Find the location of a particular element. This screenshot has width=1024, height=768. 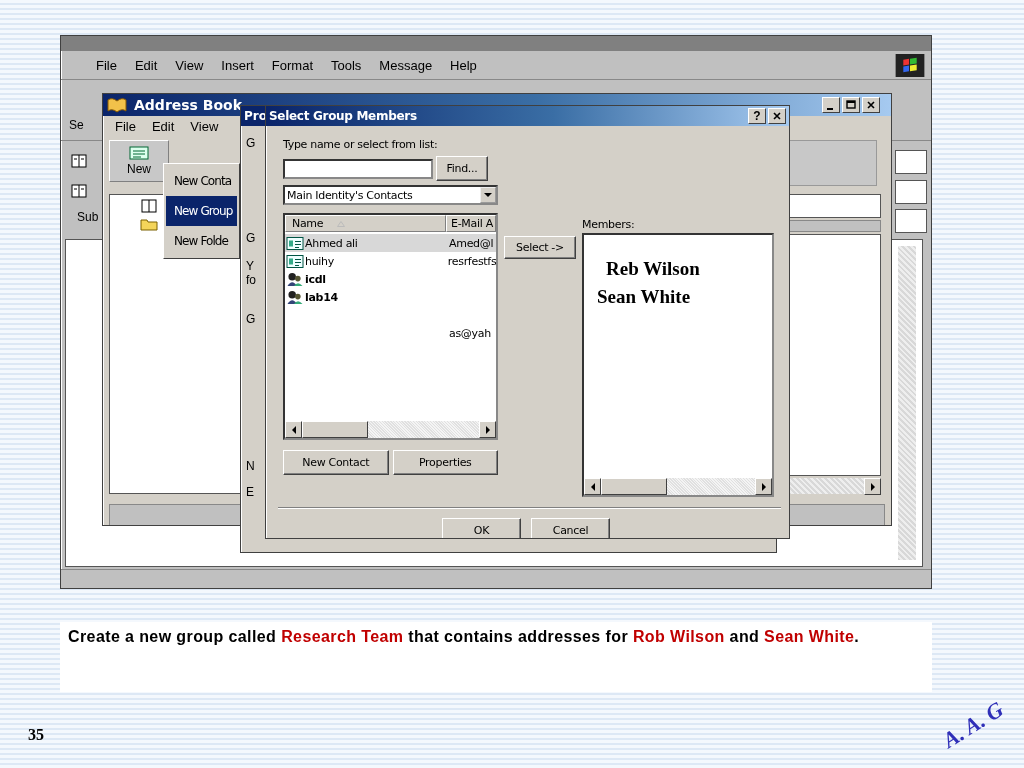

cancel-button: Cancel is located at coordinates (570, 528).